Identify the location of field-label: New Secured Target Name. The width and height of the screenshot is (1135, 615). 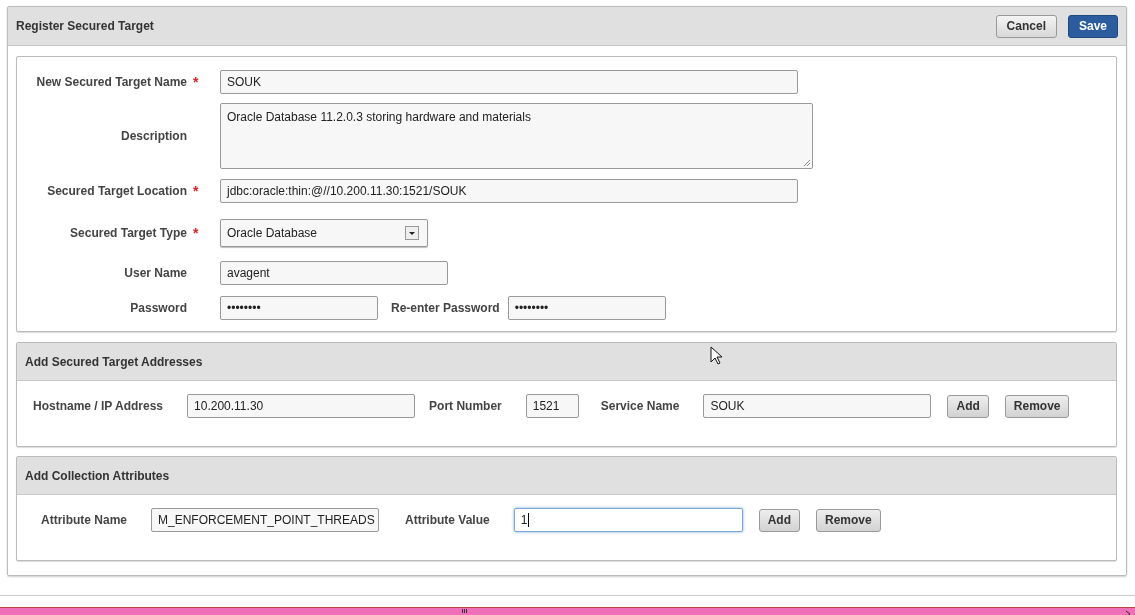
(111, 82).